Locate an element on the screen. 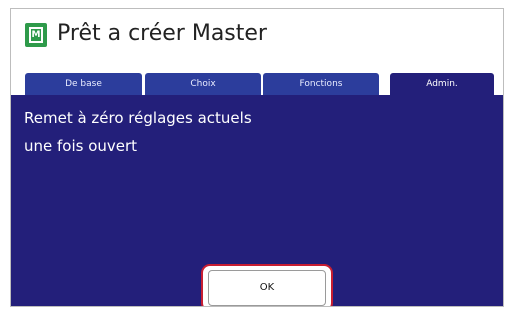 The height and width of the screenshot is (313, 514). tab-admin: Admin. is located at coordinates (442, 84).